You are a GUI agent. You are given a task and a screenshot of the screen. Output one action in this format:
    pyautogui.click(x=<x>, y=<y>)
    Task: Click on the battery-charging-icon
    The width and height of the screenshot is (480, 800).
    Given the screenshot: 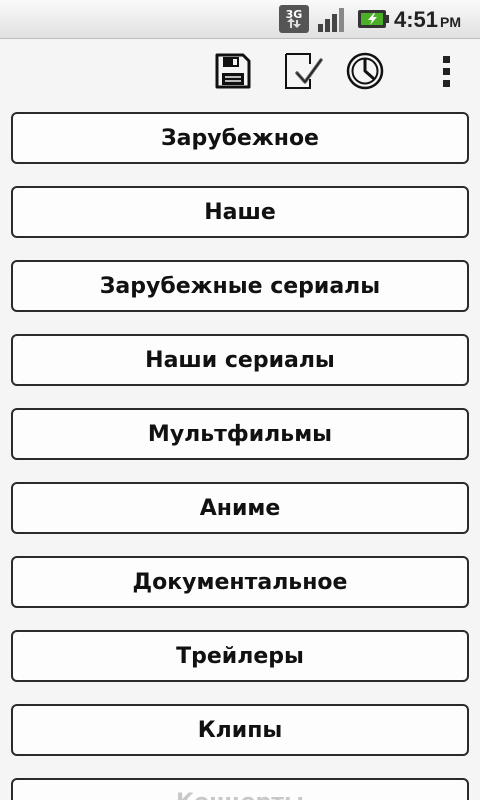 What is the action you would take?
    pyautogui.click(x=373, y=19)
    